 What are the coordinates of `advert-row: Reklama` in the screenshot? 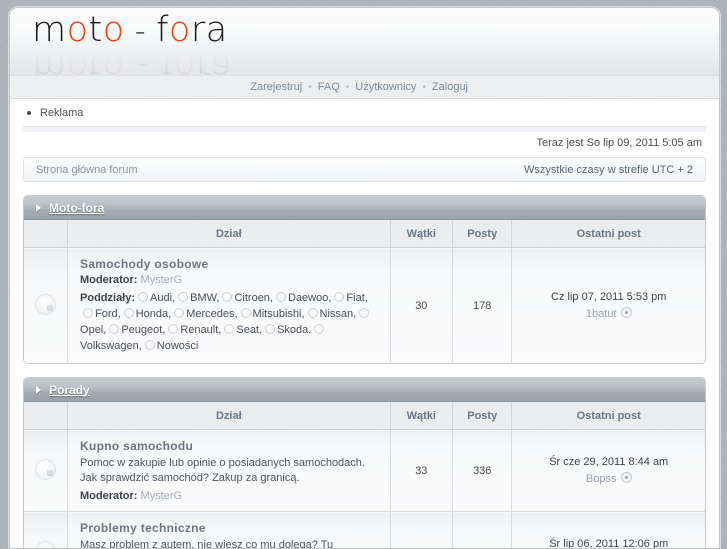 It's located at (364, 112).